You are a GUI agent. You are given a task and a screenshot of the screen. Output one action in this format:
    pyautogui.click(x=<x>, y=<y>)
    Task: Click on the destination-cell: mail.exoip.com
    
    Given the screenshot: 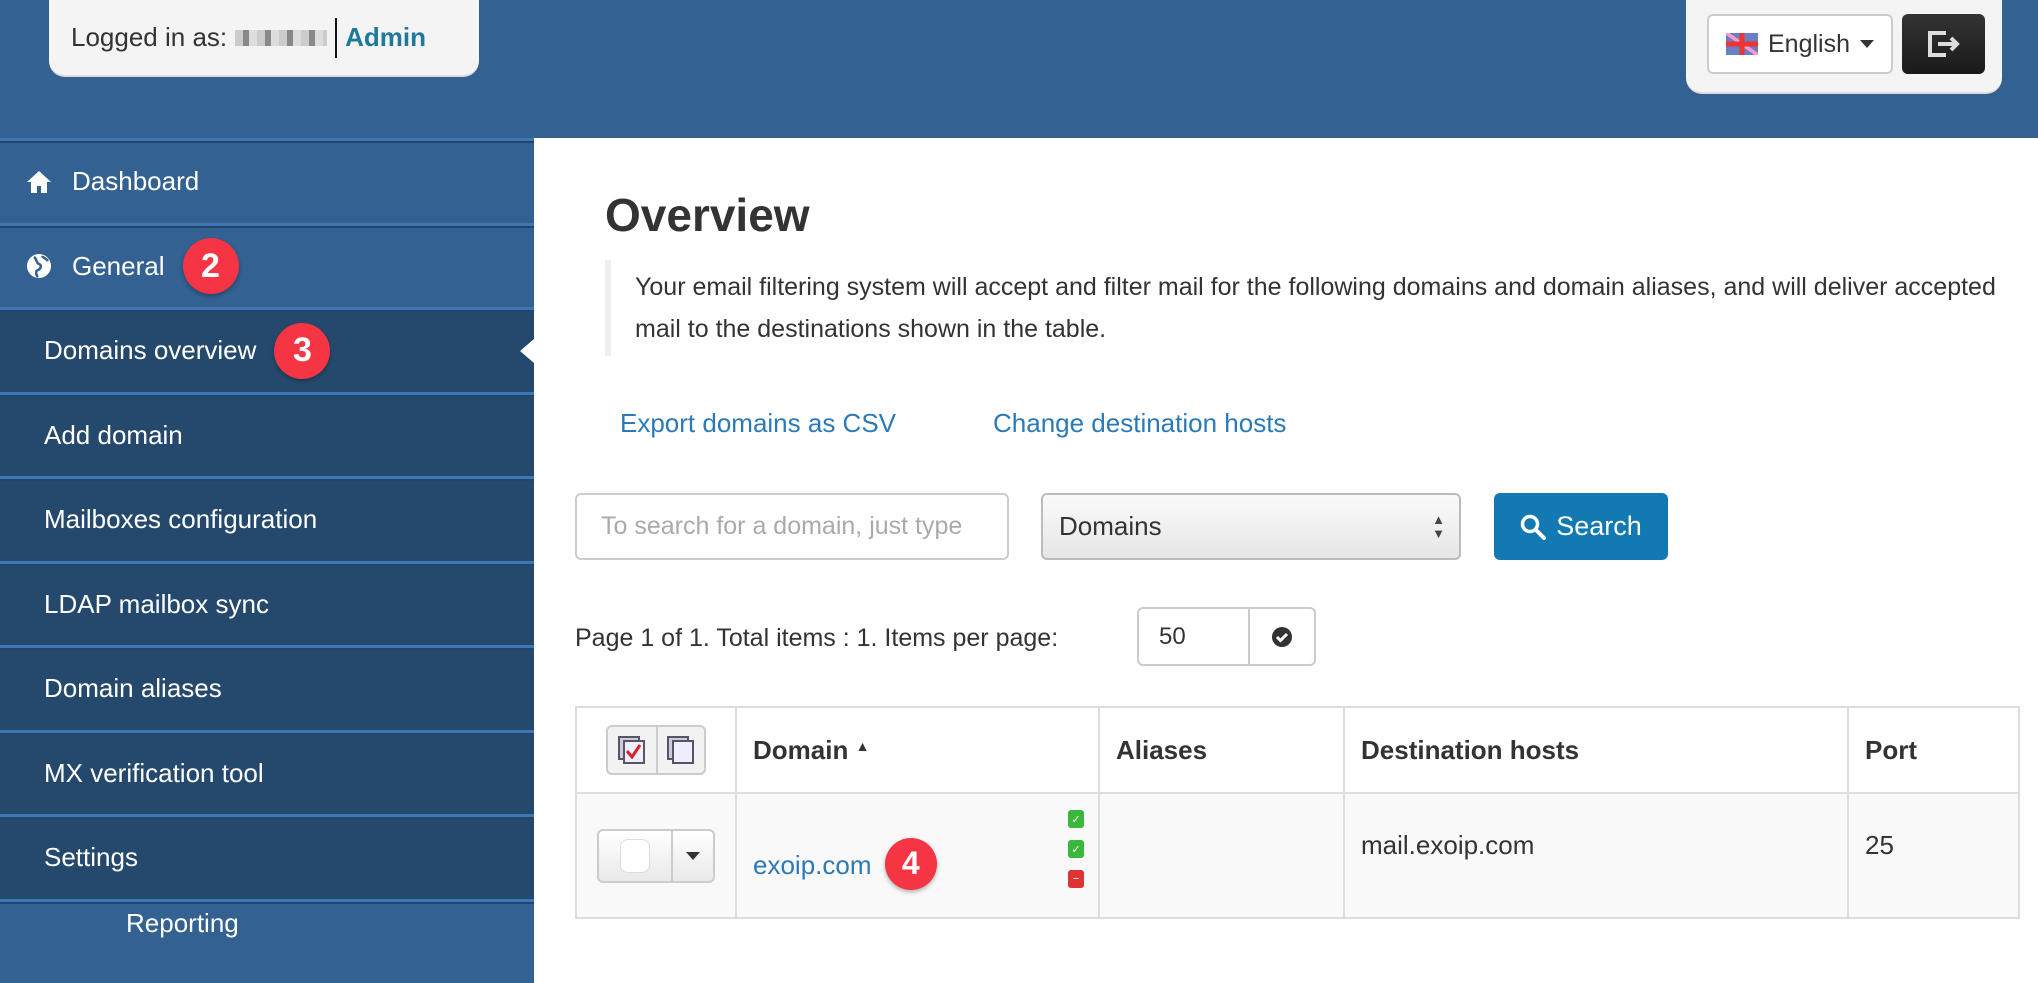 What is the action you would take?
    pyautogui.click(x=1596, y=855)
    